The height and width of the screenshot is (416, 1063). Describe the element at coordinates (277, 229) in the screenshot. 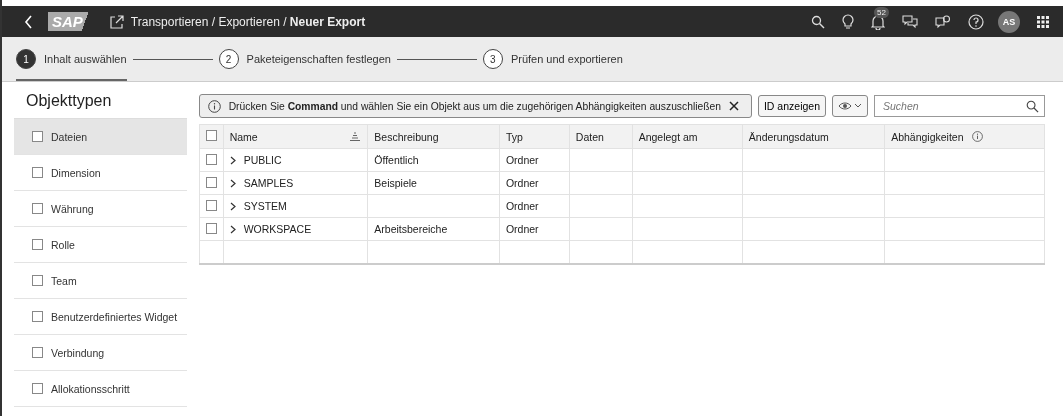

I see `table-cell: WORKSPACE` at that location.